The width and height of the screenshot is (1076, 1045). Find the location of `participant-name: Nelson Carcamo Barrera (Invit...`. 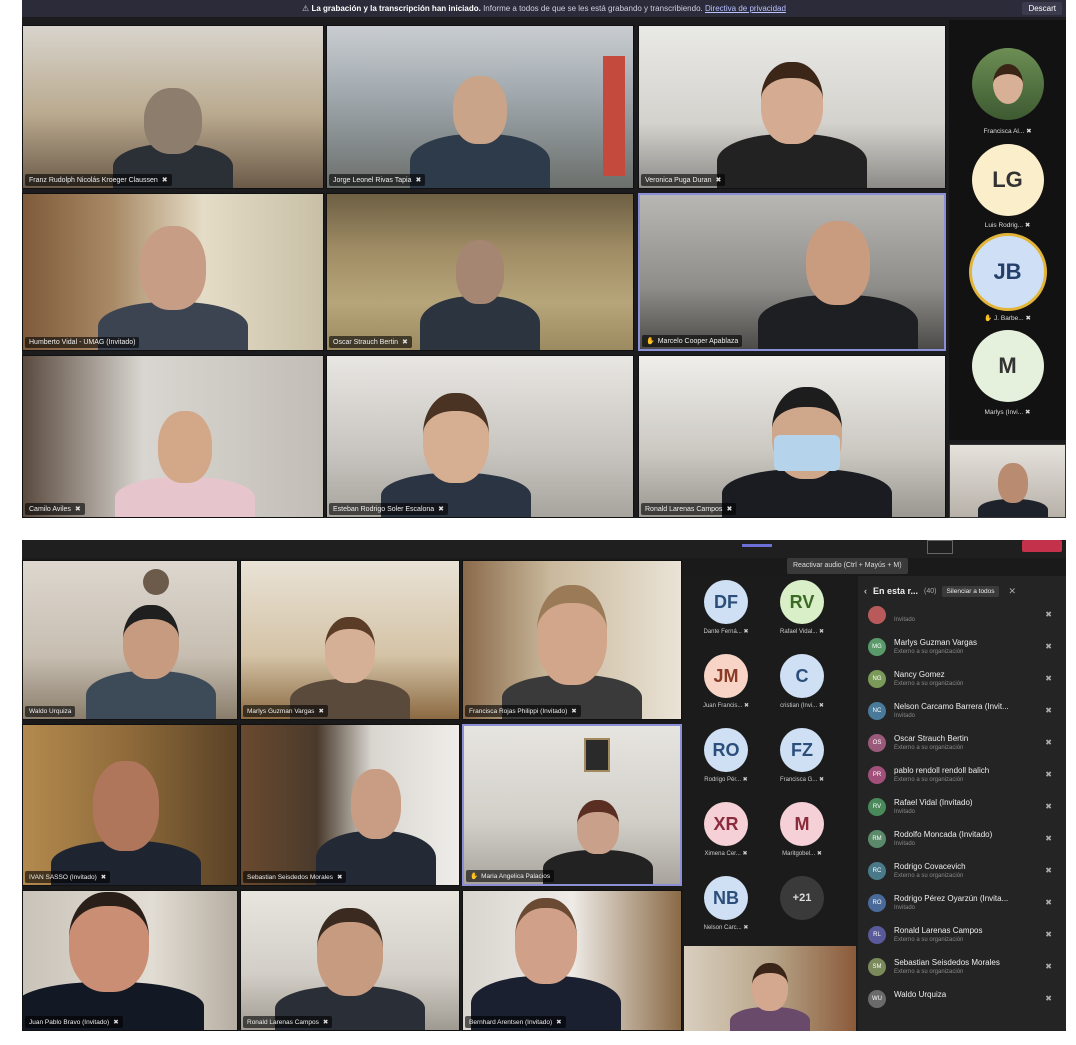

participant-name: Nelson Carcamo Barrera (Invit... is located at coordinates (951, 706).